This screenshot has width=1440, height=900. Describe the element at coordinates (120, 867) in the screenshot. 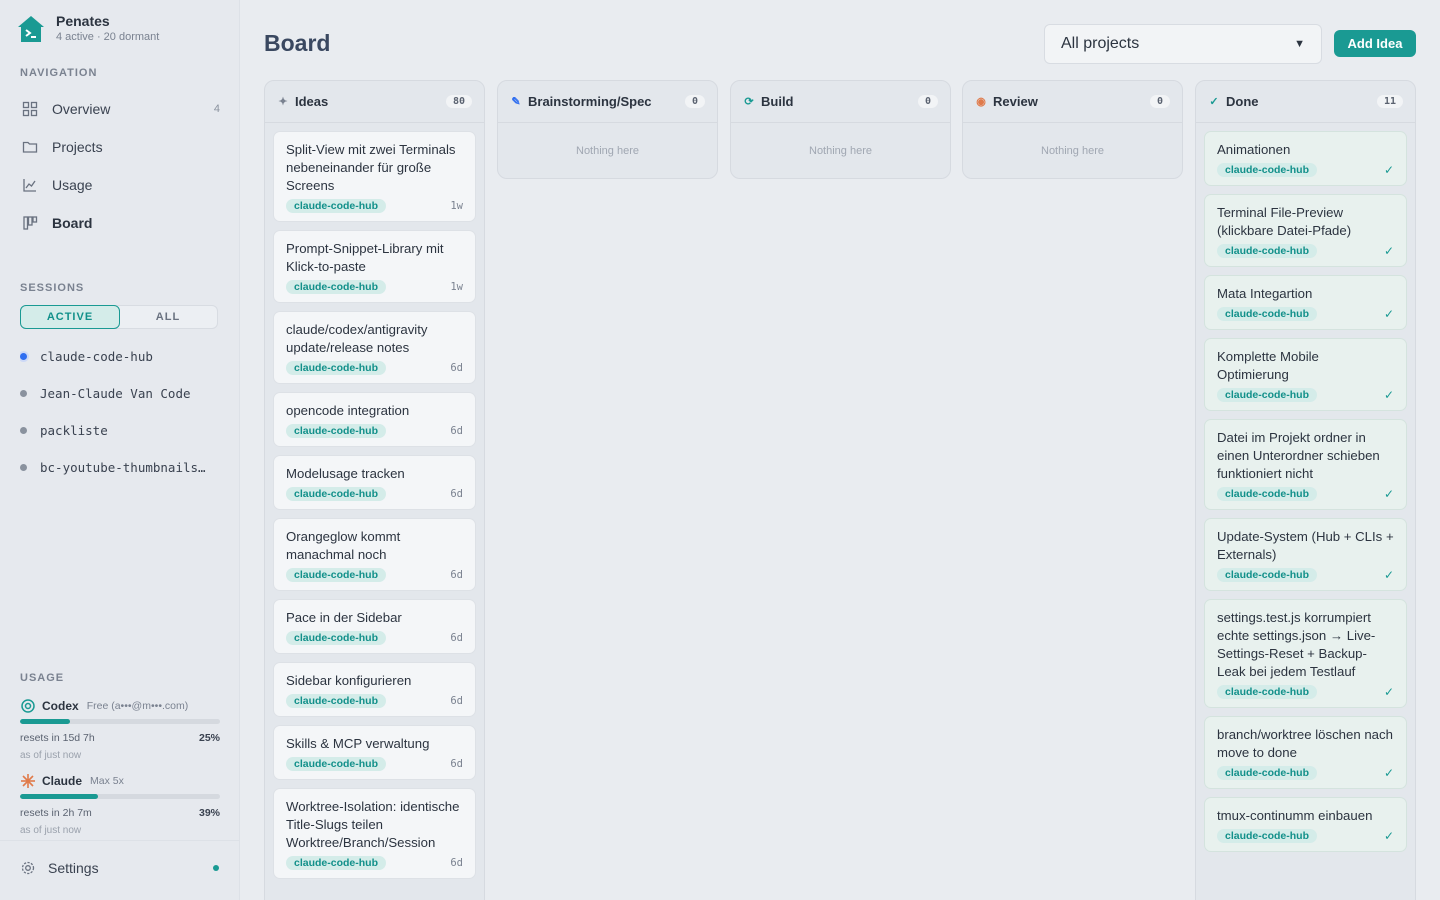

I see `settings-button: Settings` at that location.